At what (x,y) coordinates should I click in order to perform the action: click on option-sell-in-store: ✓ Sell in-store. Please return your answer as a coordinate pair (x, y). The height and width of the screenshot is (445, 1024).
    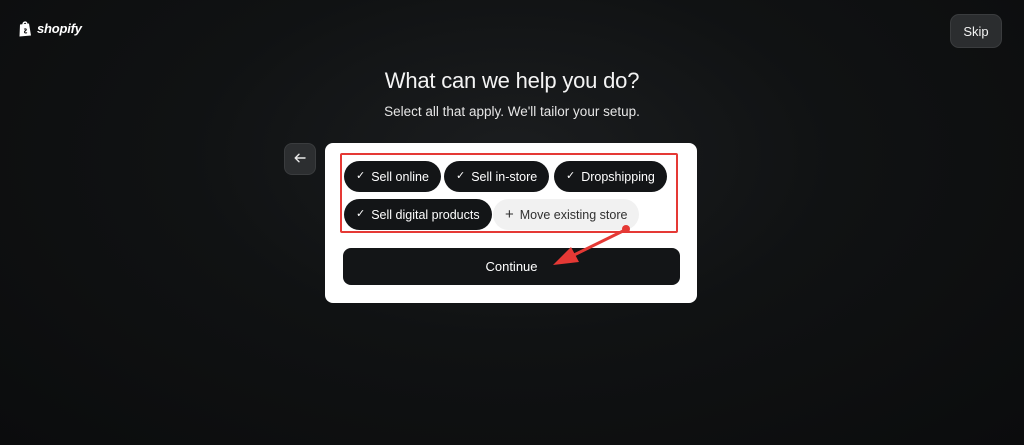
    Looking at the image, I should click on (497, 176).